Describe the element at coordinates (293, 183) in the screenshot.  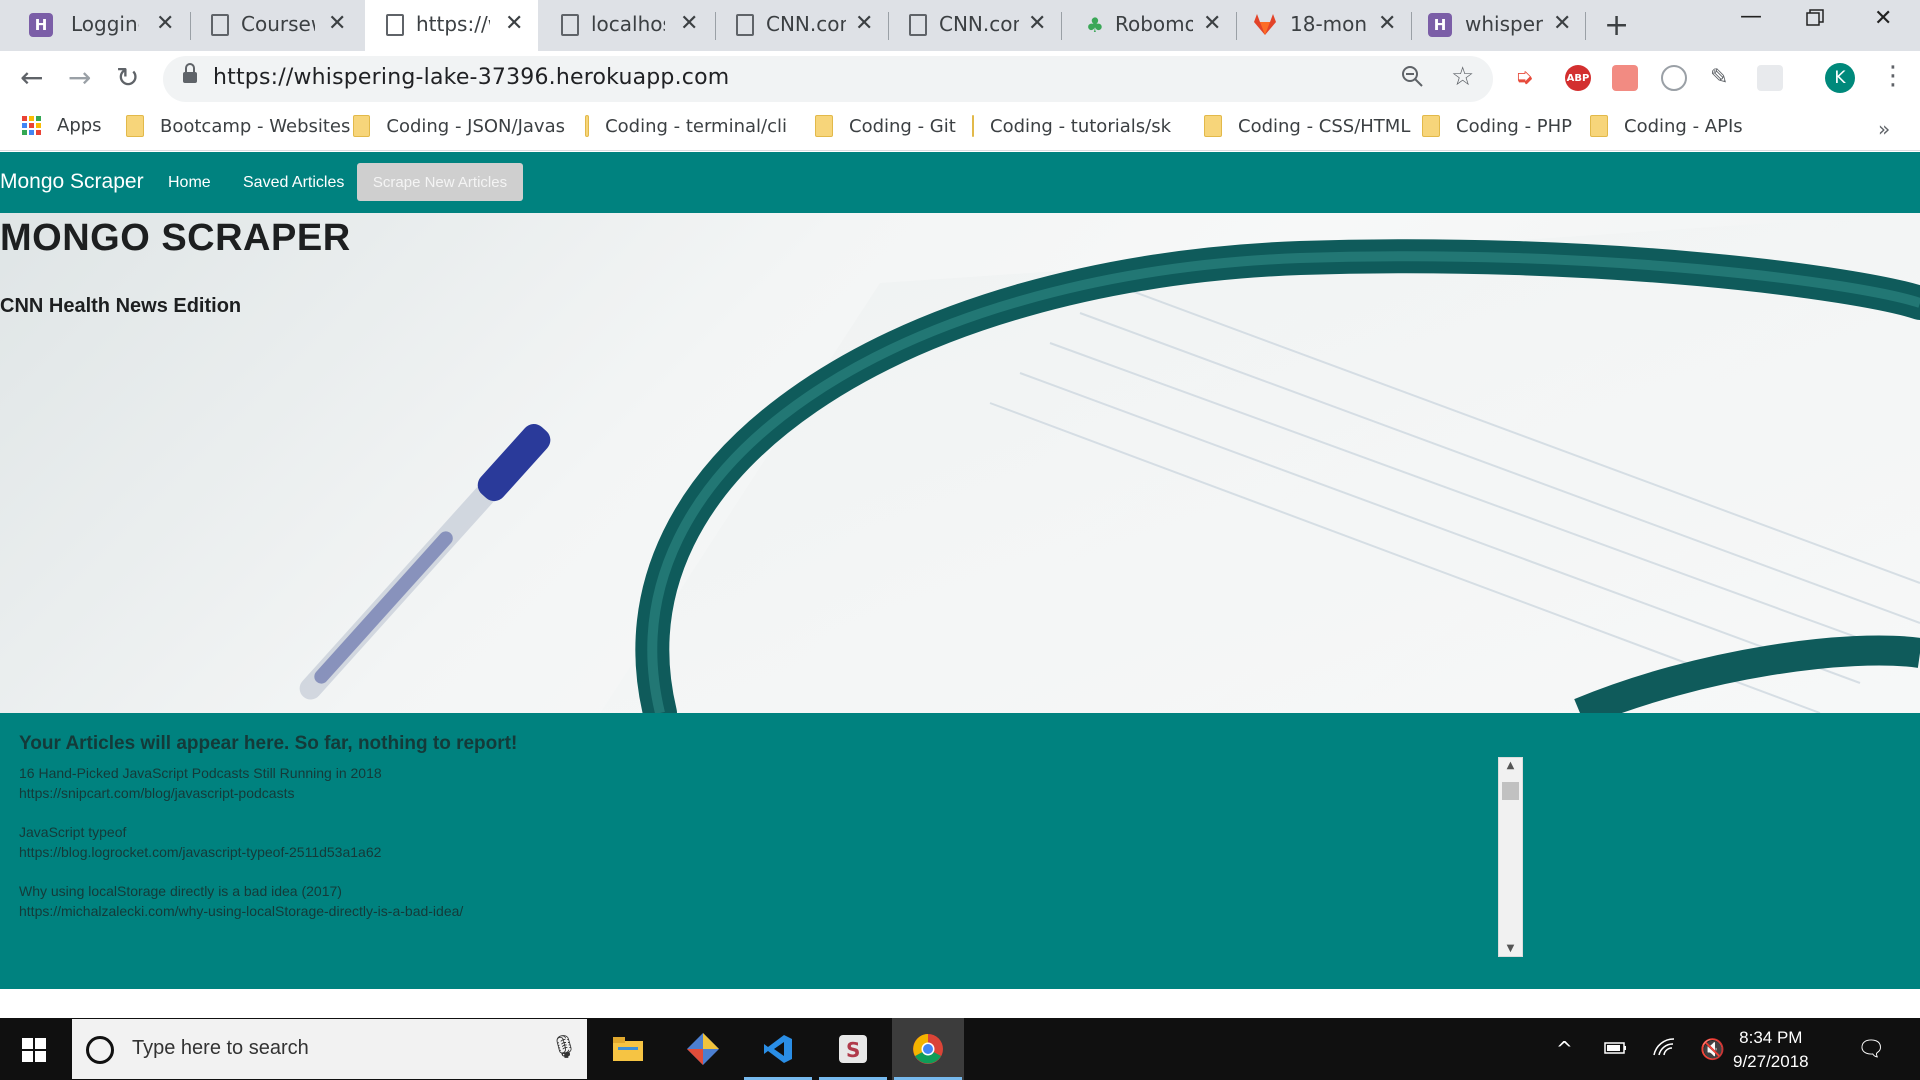
I see `nav-saved-articles-link: Saved Articles` at that location.